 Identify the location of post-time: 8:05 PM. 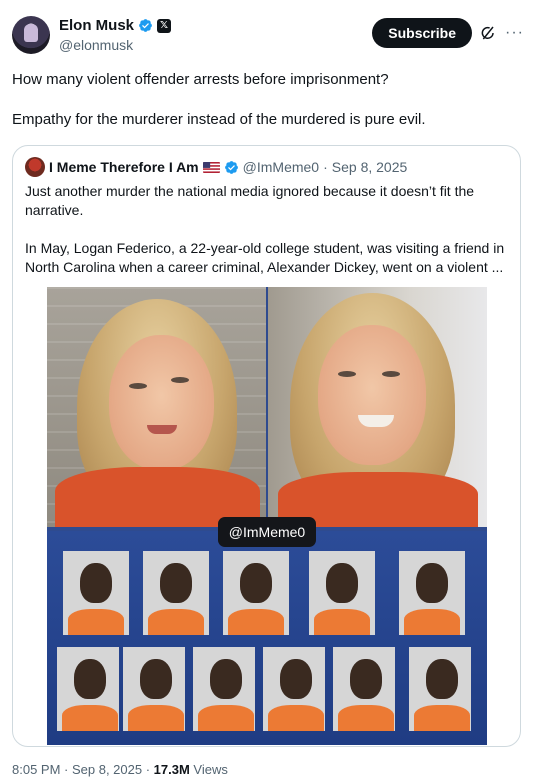
(36, 769).